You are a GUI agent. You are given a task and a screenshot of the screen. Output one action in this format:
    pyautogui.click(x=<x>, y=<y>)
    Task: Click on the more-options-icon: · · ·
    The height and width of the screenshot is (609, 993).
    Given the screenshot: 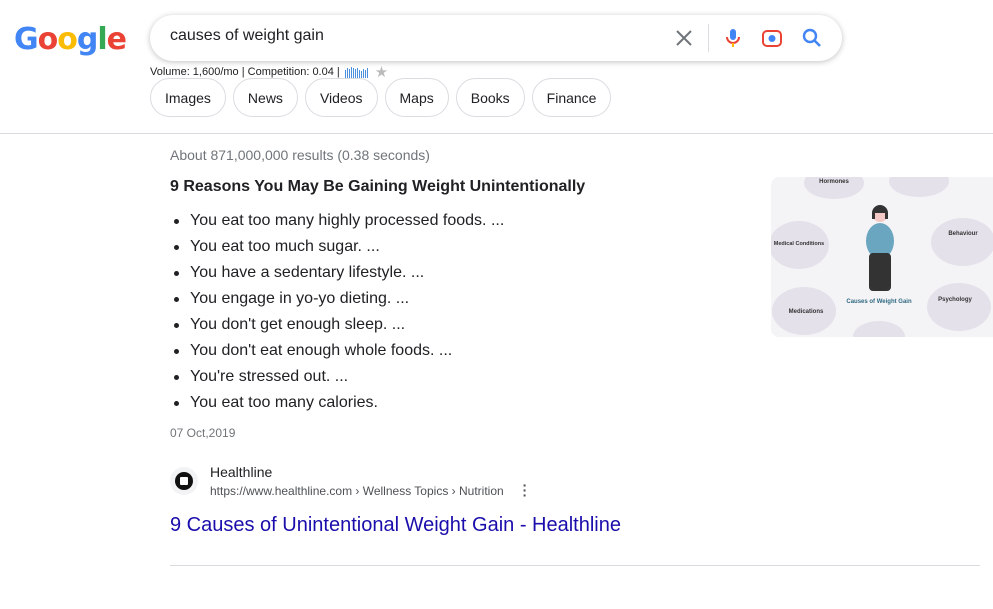 What is the action you would take?
    pyautogui.click(x=525, y=490)
    